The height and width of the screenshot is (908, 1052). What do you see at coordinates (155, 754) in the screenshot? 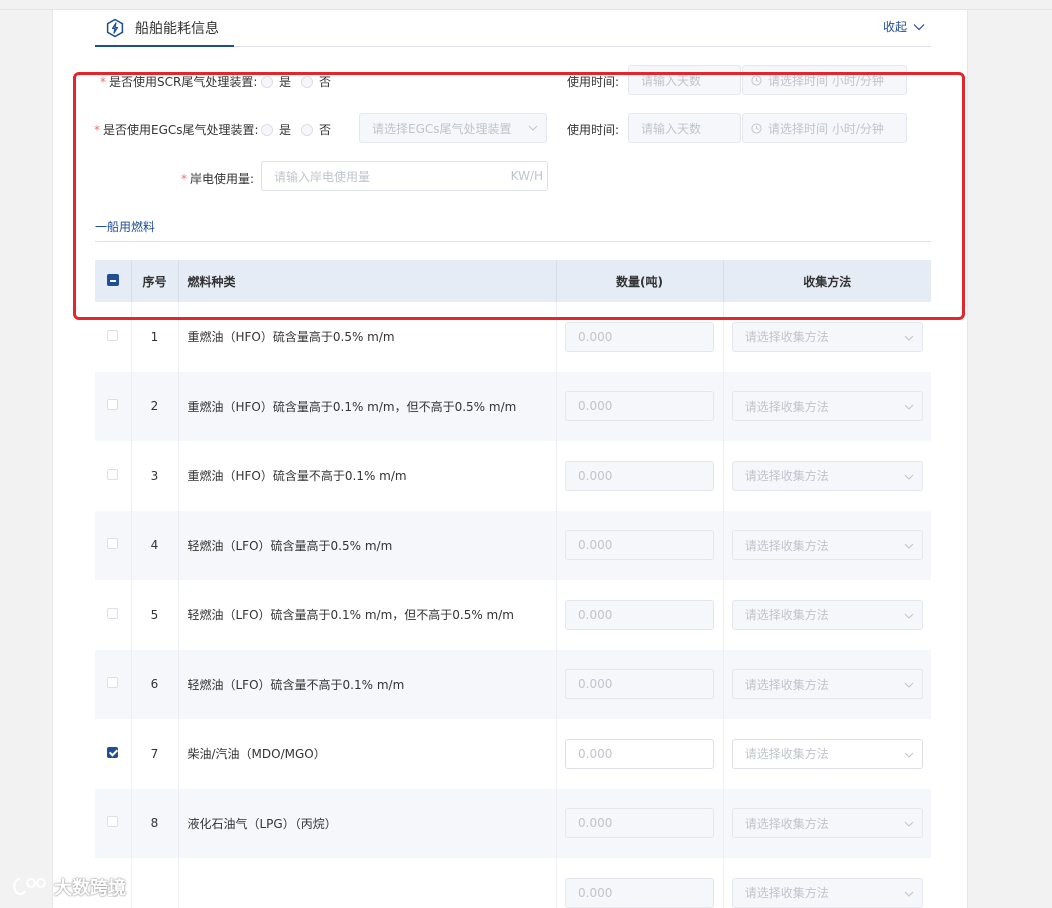
I see `row-index: 7` at bounding box center [155, 754].